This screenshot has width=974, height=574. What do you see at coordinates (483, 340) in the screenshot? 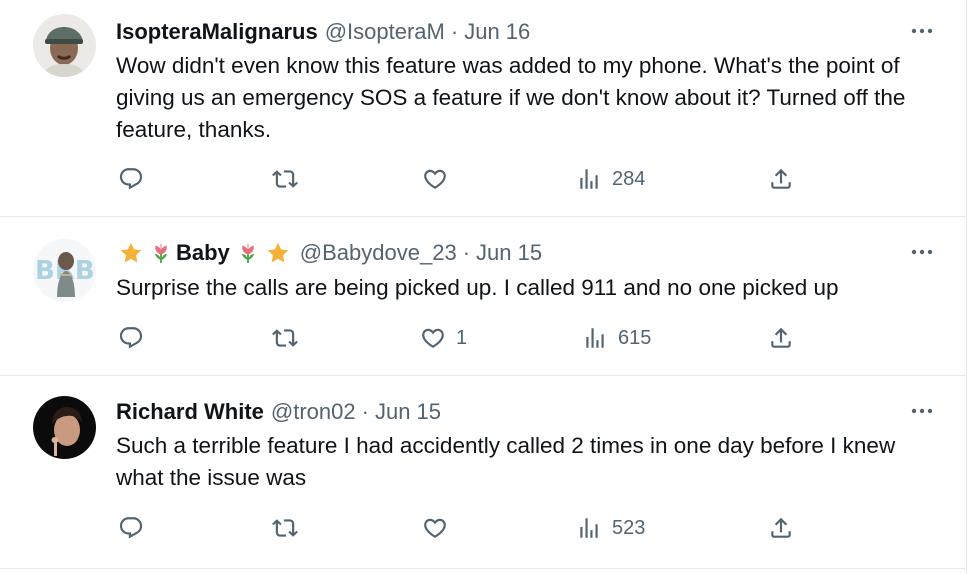
I see `tweet-actions: 1 615` at bounding box center [483, 340].